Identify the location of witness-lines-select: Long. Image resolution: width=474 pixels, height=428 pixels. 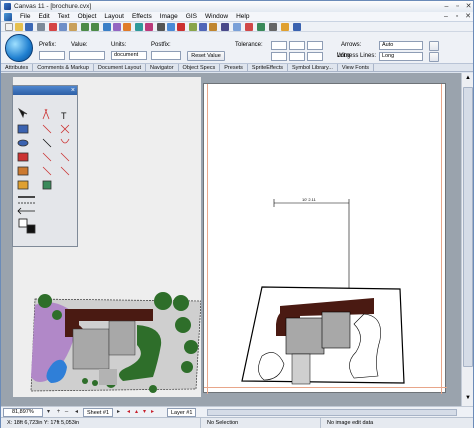
(401, 56).